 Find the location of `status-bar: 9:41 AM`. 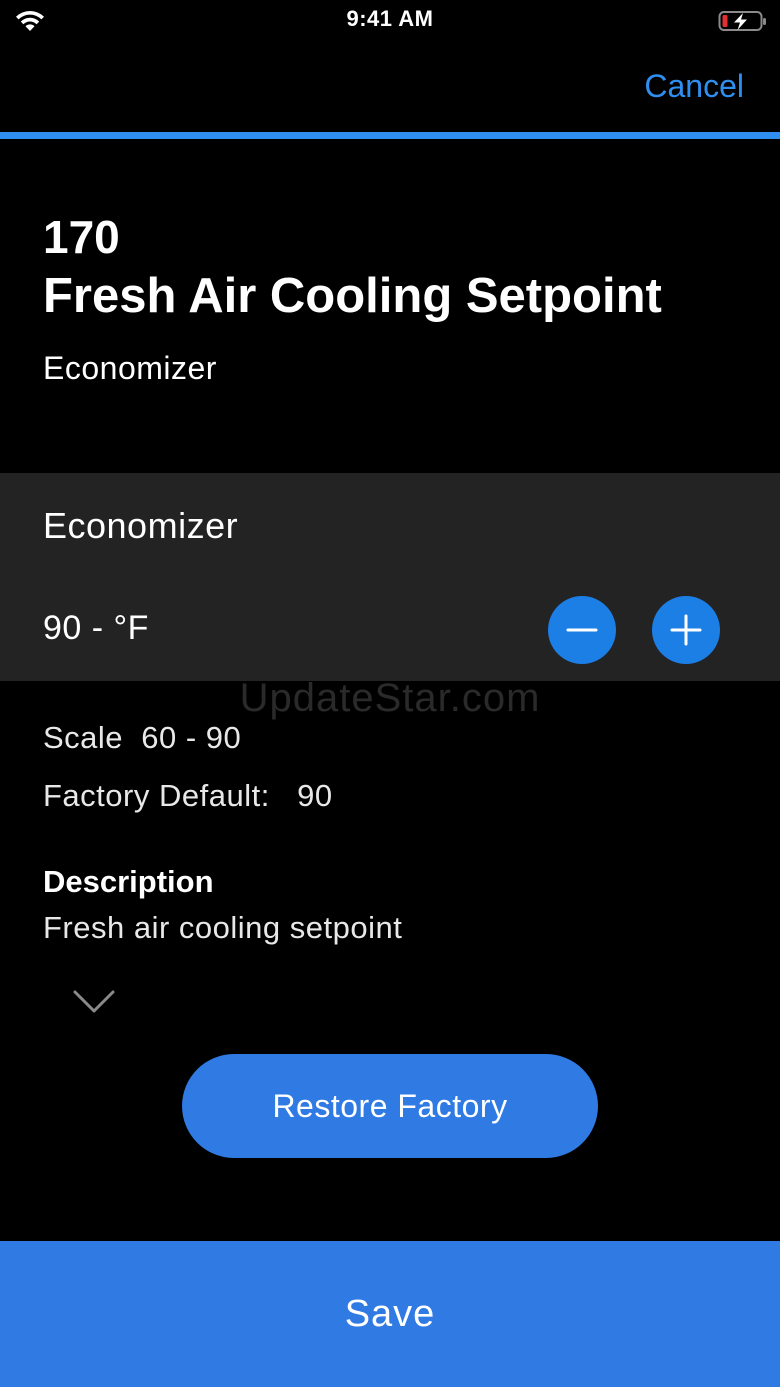

status-bar: 9:41 AM is located at coordinates (390, 22).